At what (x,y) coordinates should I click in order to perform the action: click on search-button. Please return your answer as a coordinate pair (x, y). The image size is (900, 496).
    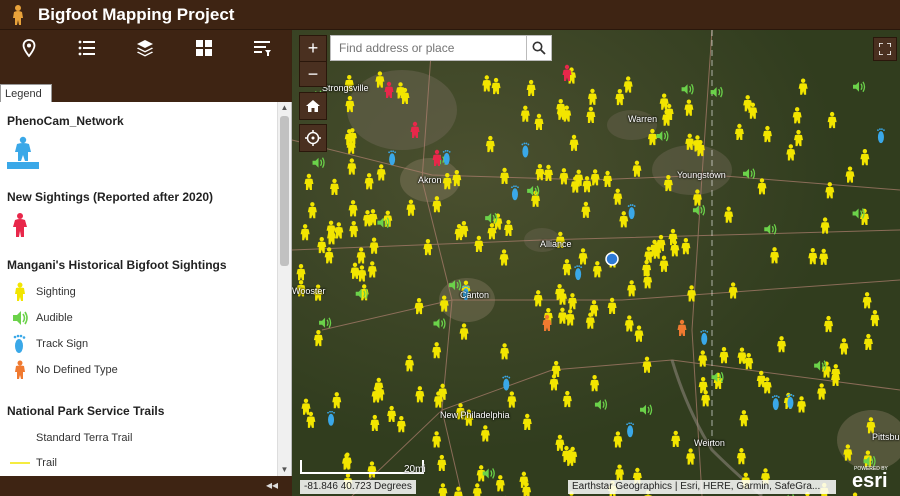
    Looking at the image, I should click on (539, 48).